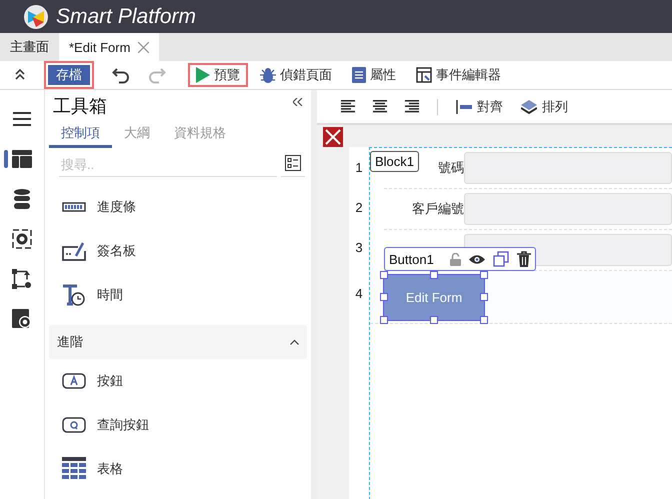  What do you see at coordinates (22, 119) in the screenshot?
I see `menu-icon` at bounding box center [22, 119].